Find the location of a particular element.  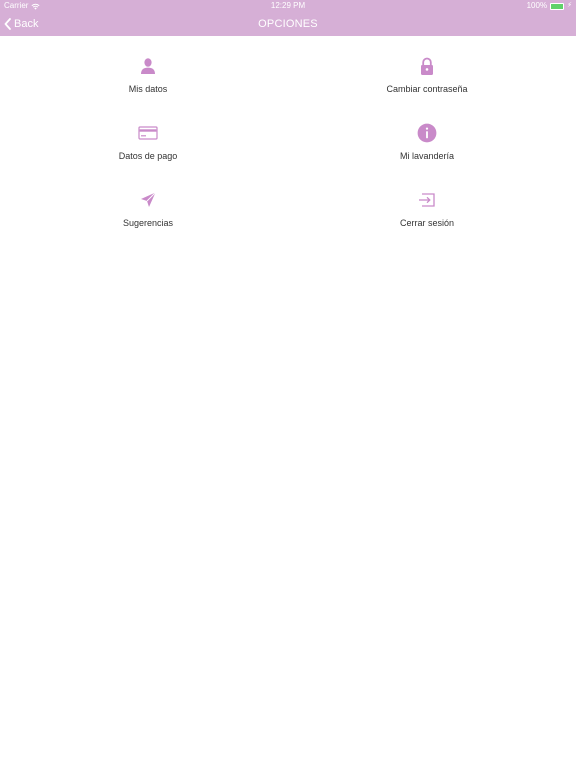

battery-percent: 100% is located at coordinates (537, 5).